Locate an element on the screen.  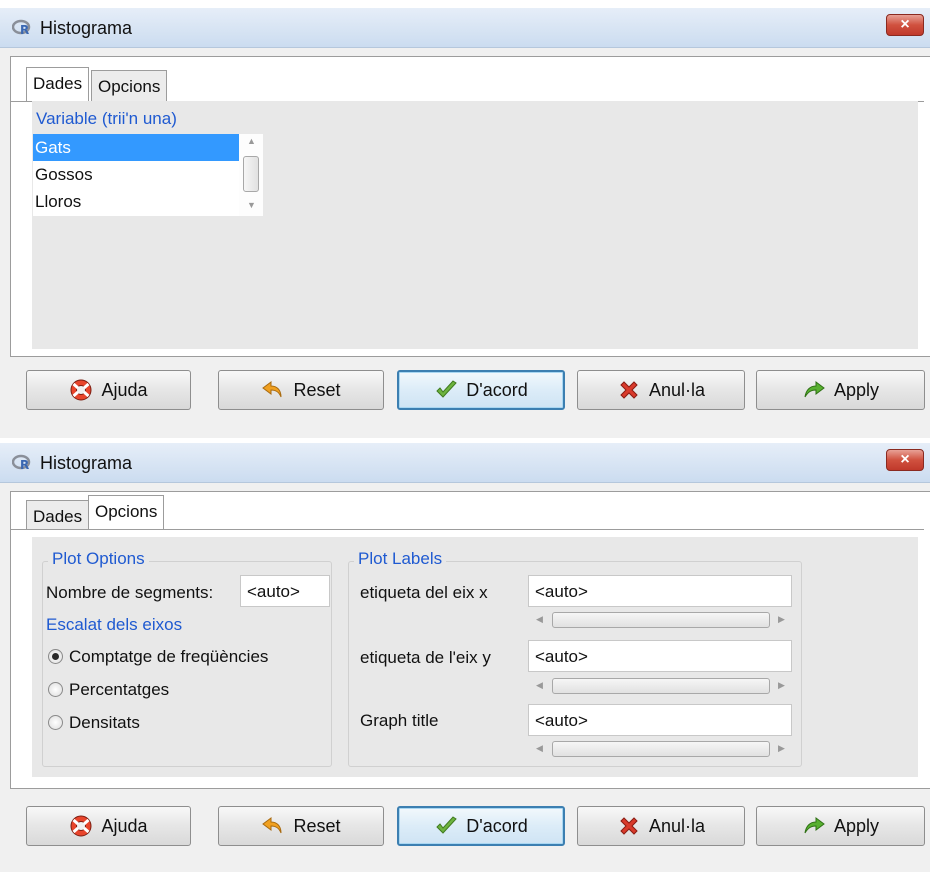
y-axis-label: etiqueta de l'eix y is located at coordinates (425, 657).